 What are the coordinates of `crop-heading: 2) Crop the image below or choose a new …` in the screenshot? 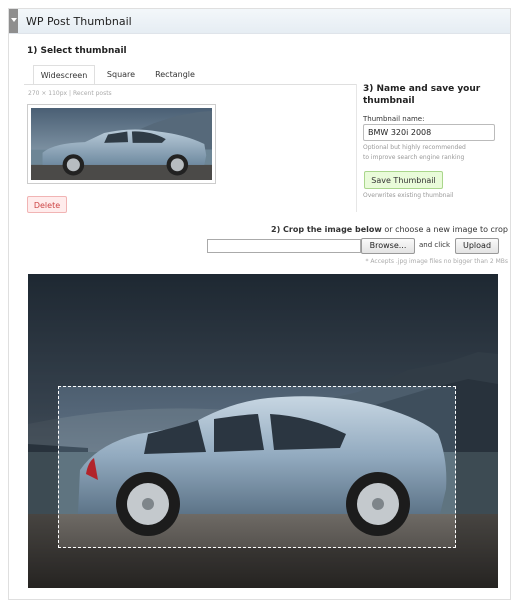 It's located at (389, 229).